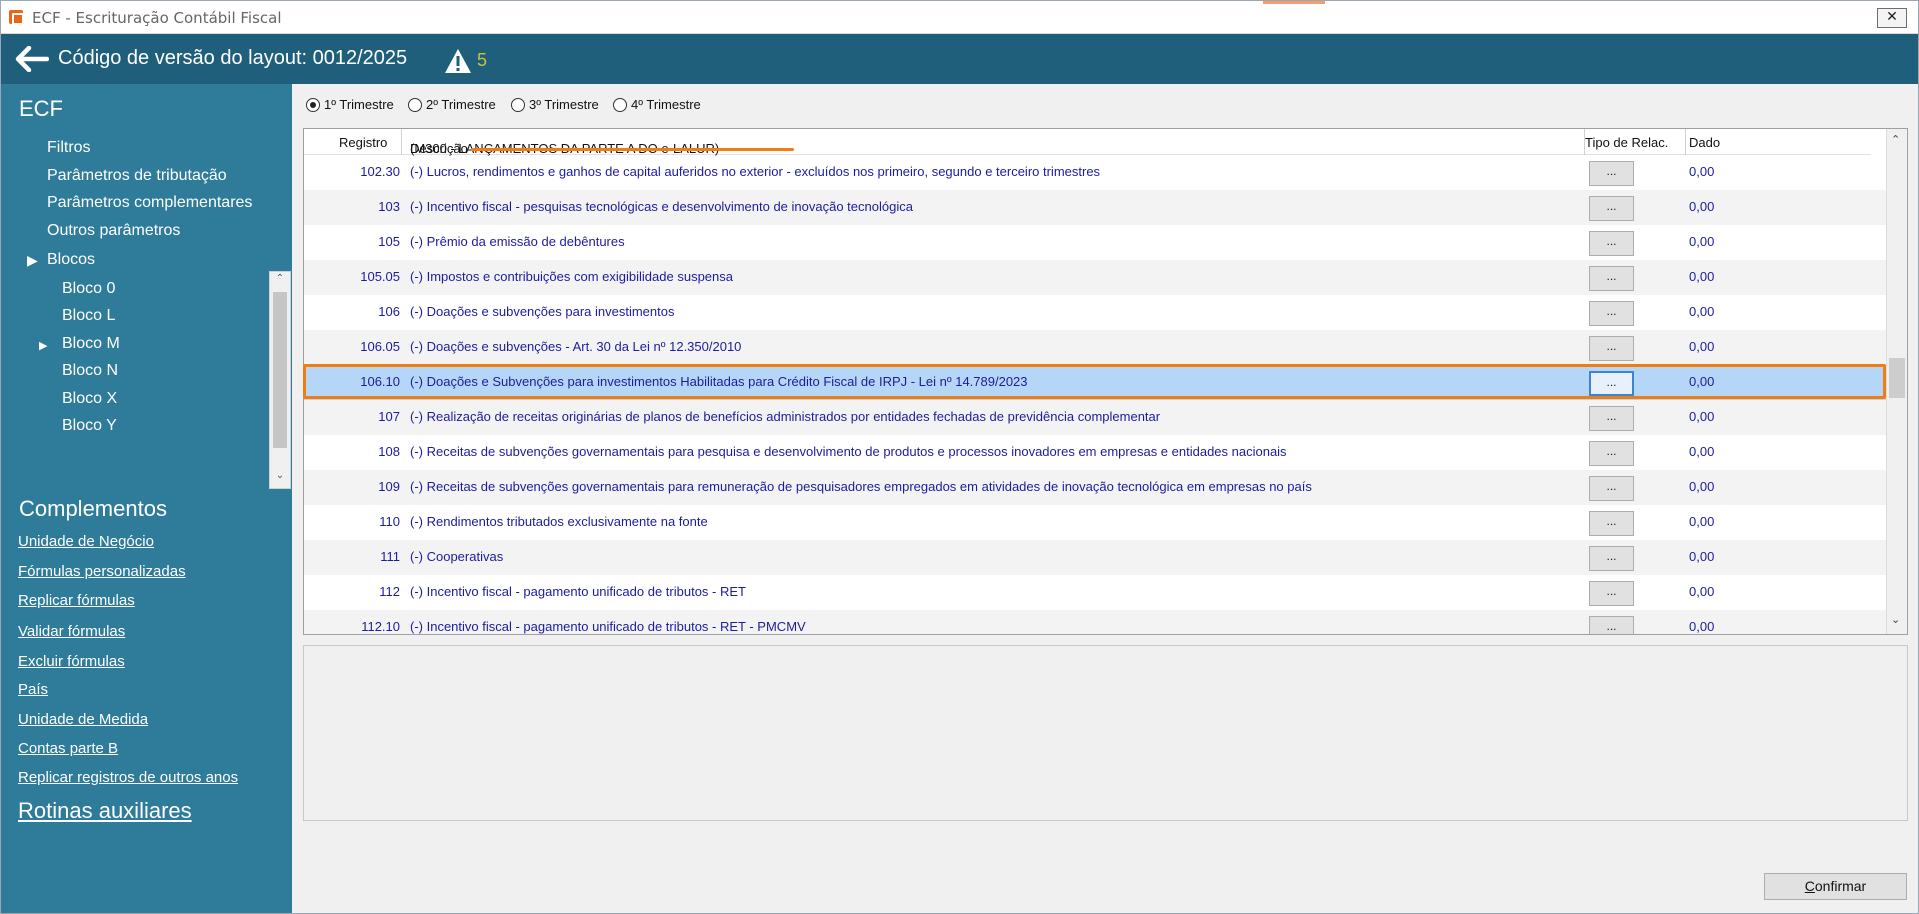 This screenshot has width=1919, height=914. Describe the element at coordinates (1704, 142) in the screenshot. I see `col-dado: Dado` at that location.